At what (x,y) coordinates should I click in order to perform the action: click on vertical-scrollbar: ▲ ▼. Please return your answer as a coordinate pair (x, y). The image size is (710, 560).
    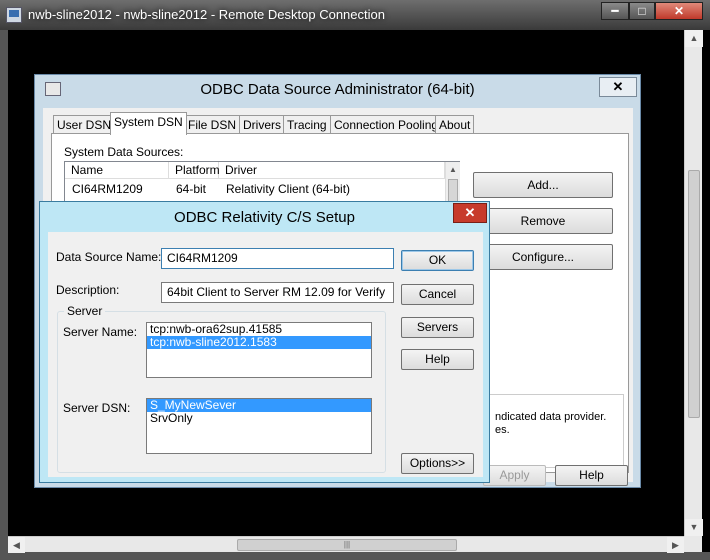
    Looking at the image, I should click on (693, 283).